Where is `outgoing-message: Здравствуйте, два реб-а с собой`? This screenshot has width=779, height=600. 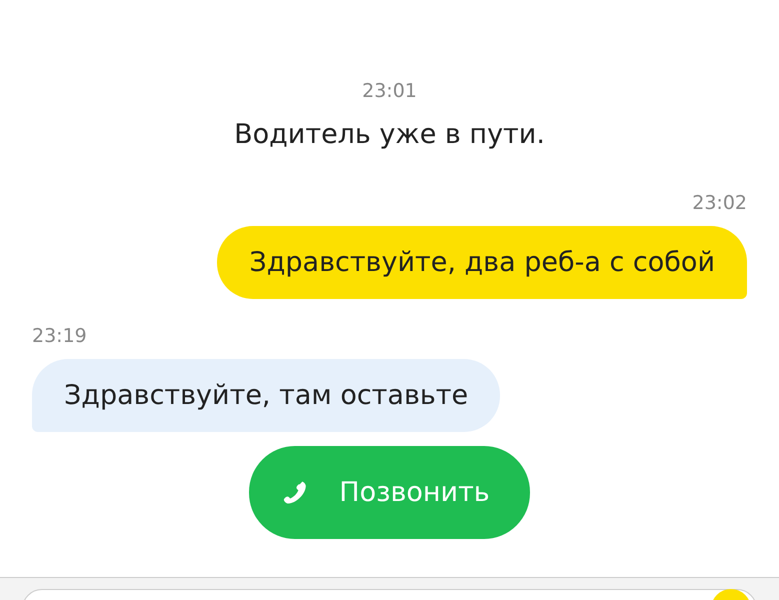
outgoing-message: Здравствуйте, два реб-а с собой is located at coordinates (482, 262).